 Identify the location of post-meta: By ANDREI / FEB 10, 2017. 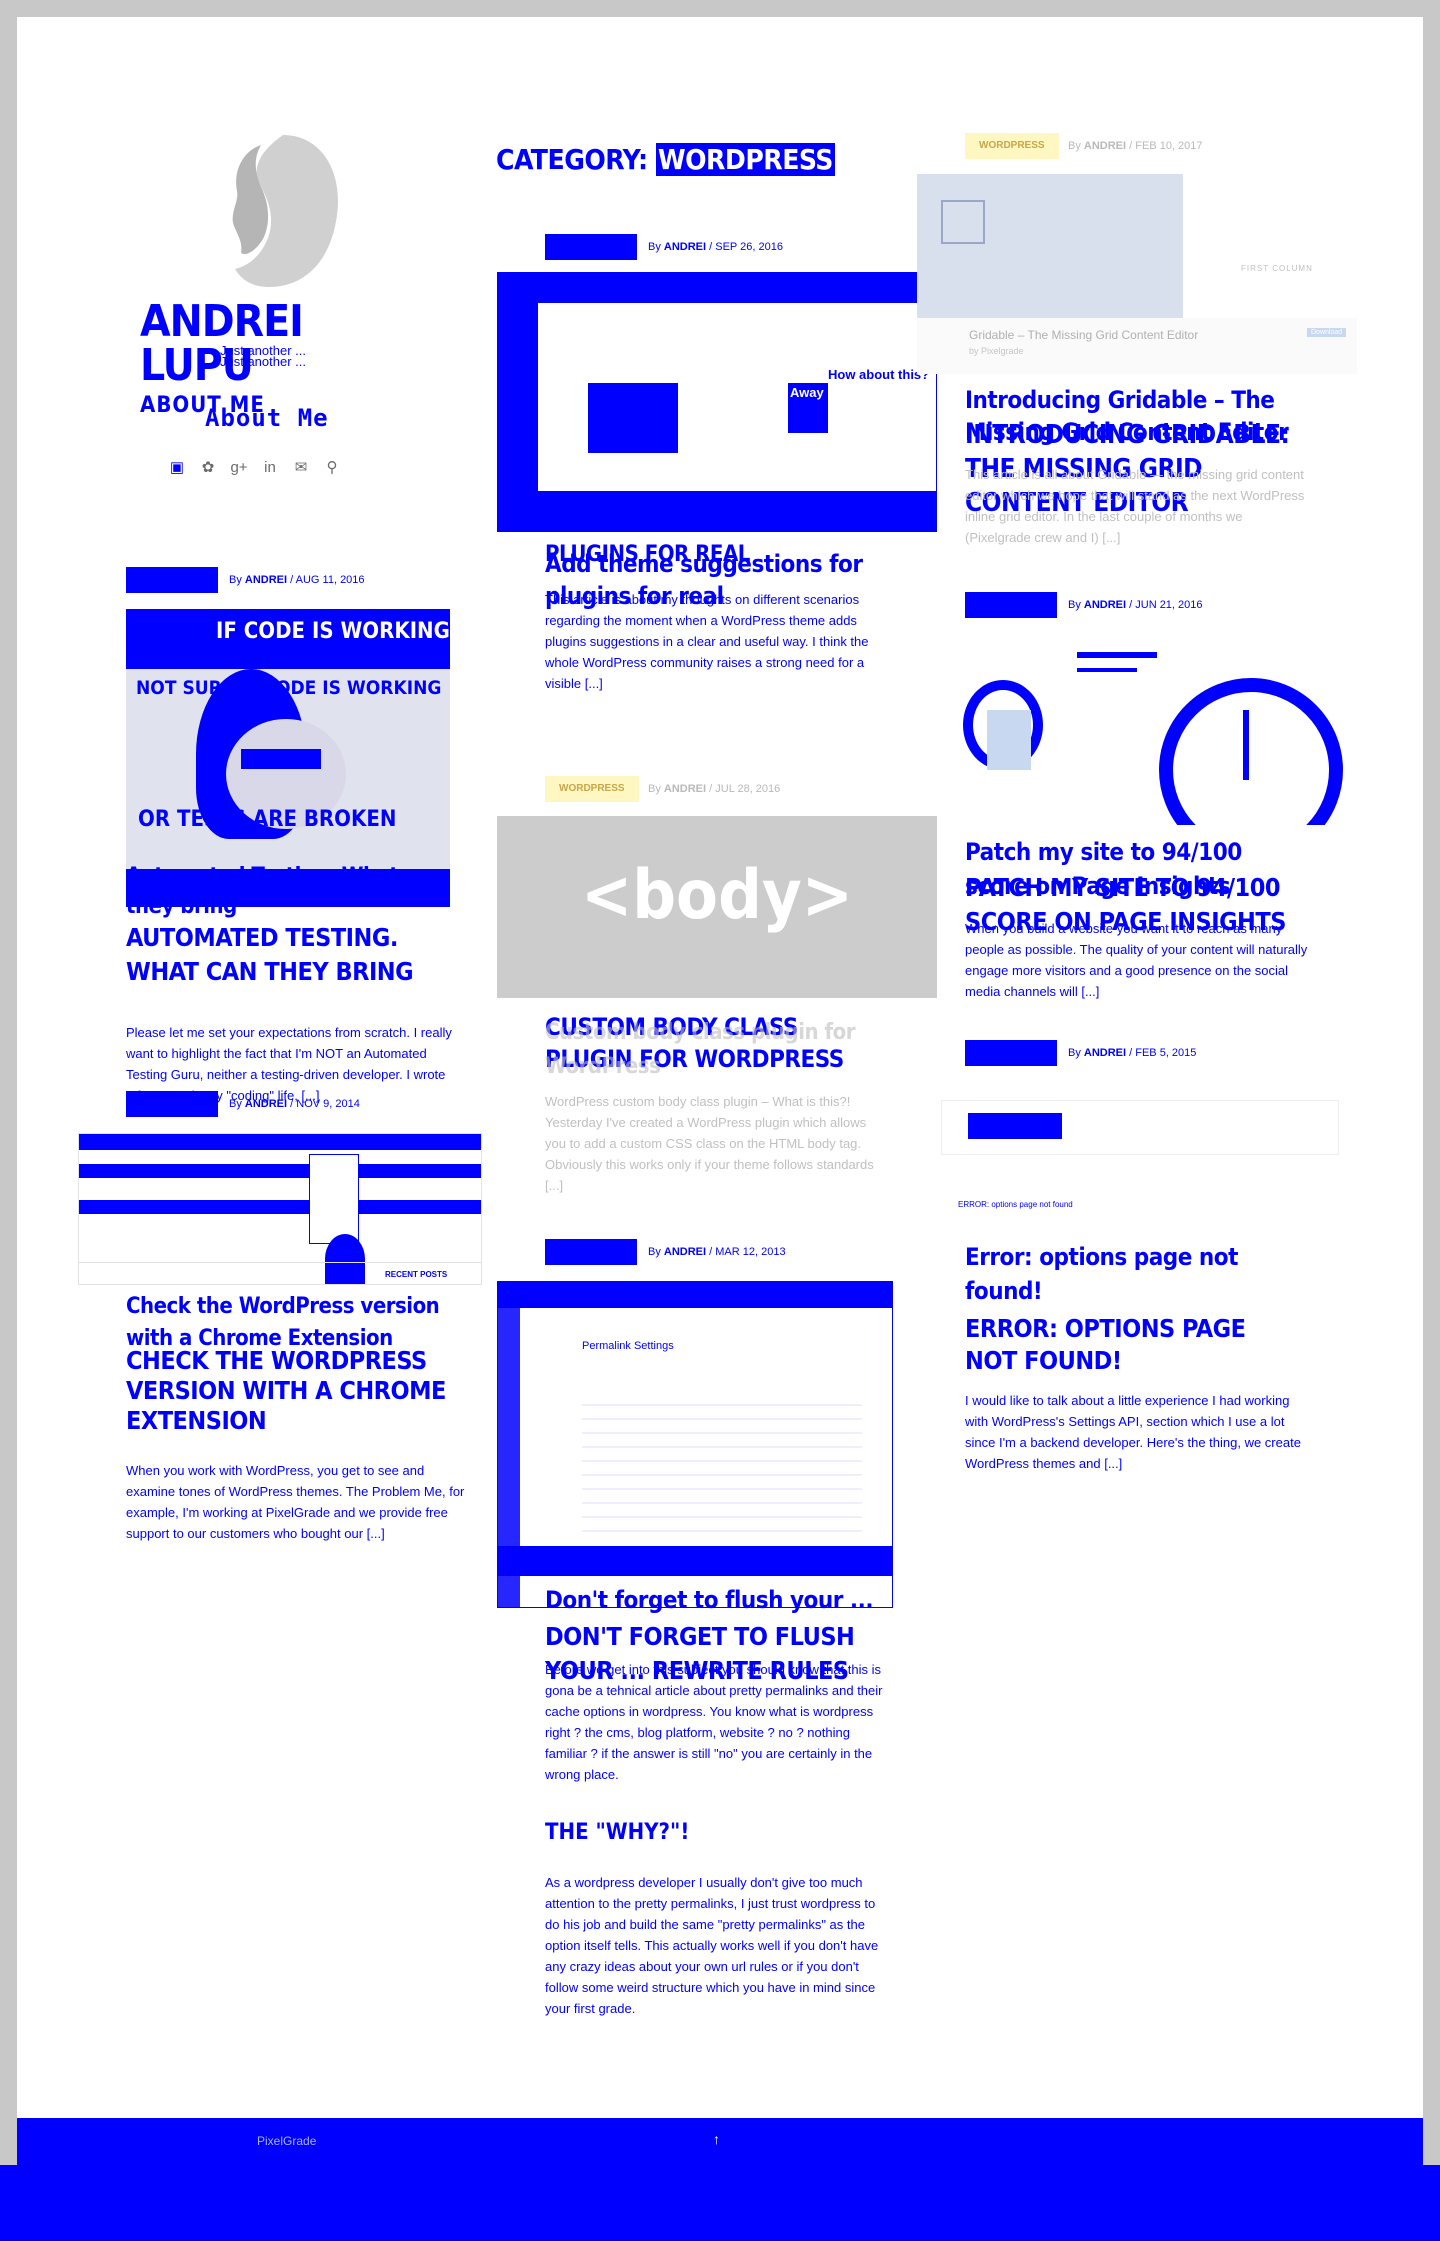
(1135, 146).